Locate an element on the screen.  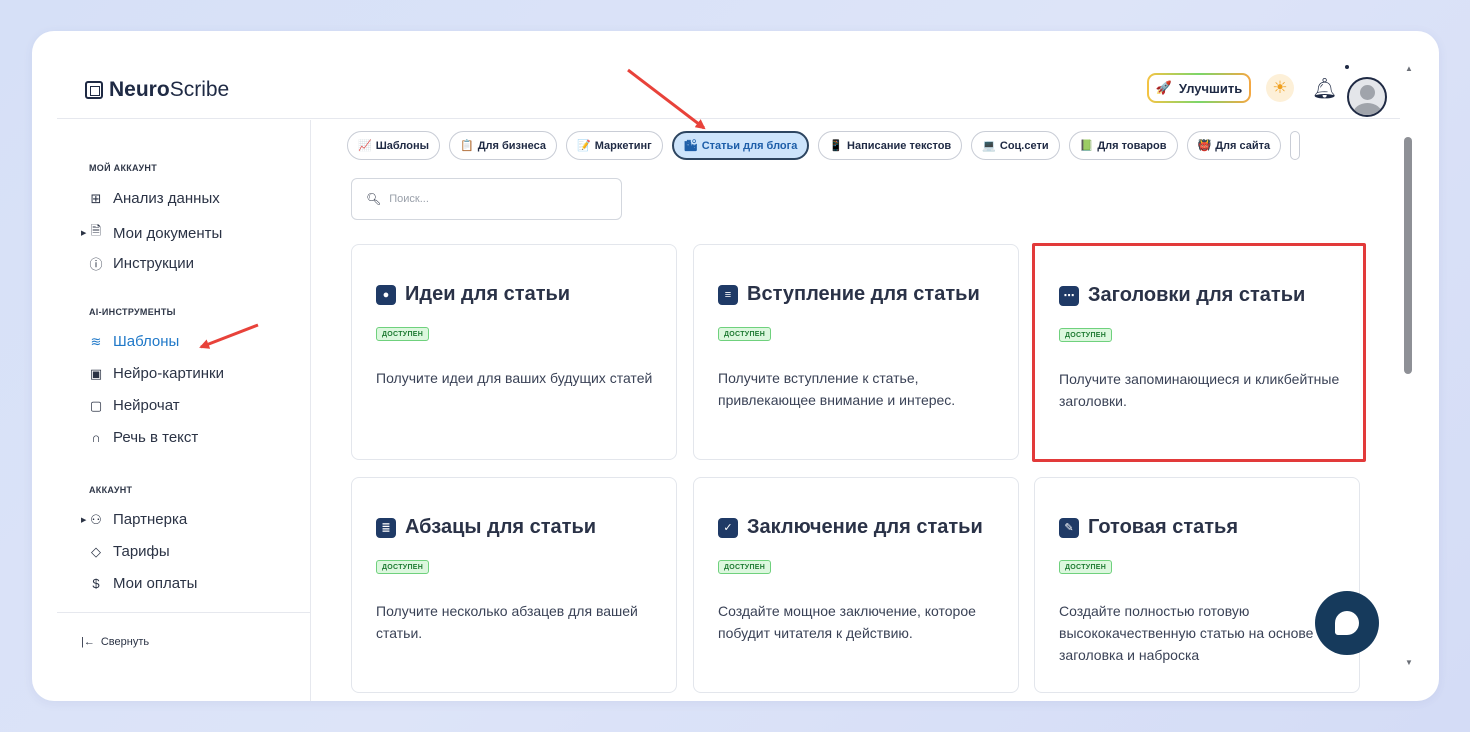
chip-website: 👹 Для сайта is located at coordinates (1234, 145).